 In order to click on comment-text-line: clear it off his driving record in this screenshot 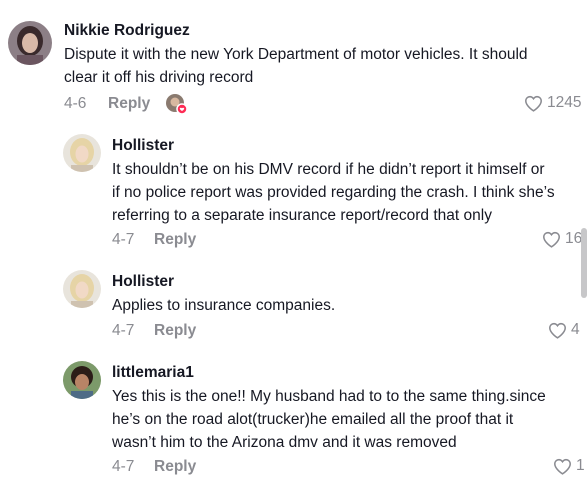, I will do `click(159, 77)`.